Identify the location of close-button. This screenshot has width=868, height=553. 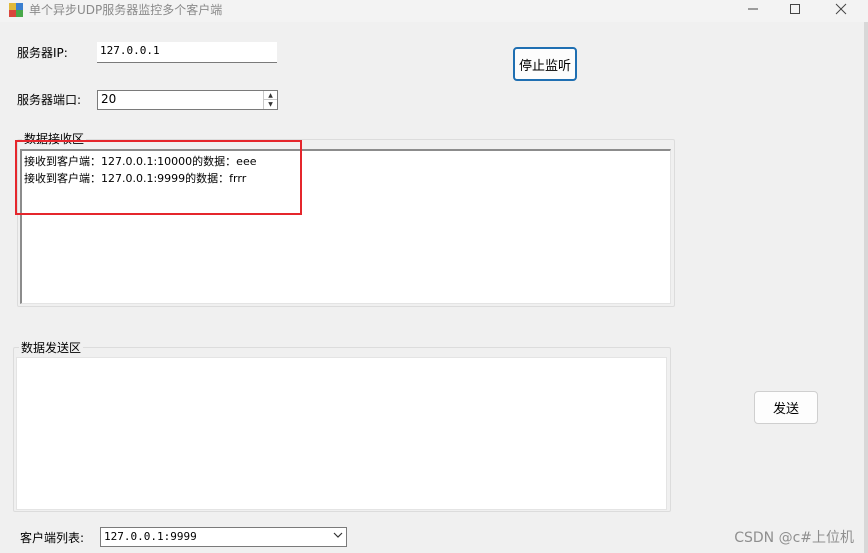
(841, 9).